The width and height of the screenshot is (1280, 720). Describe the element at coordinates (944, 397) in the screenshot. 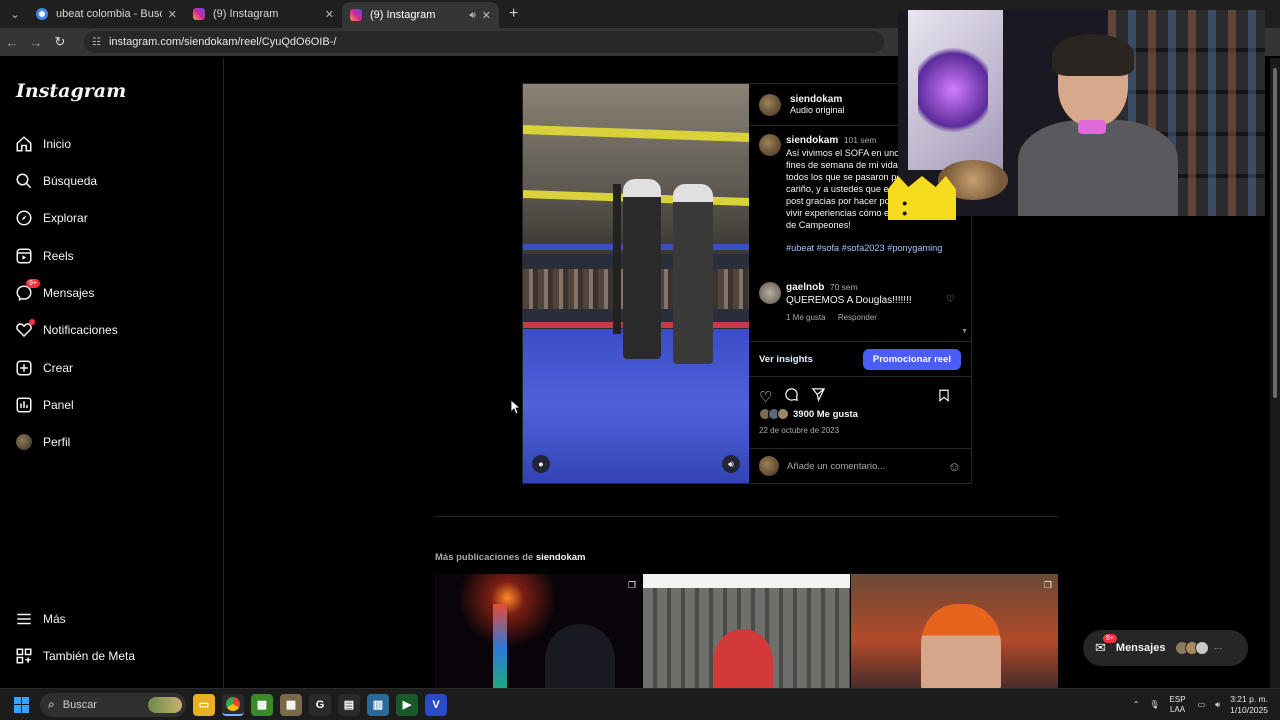

I see `bookmark-icon` at that location.